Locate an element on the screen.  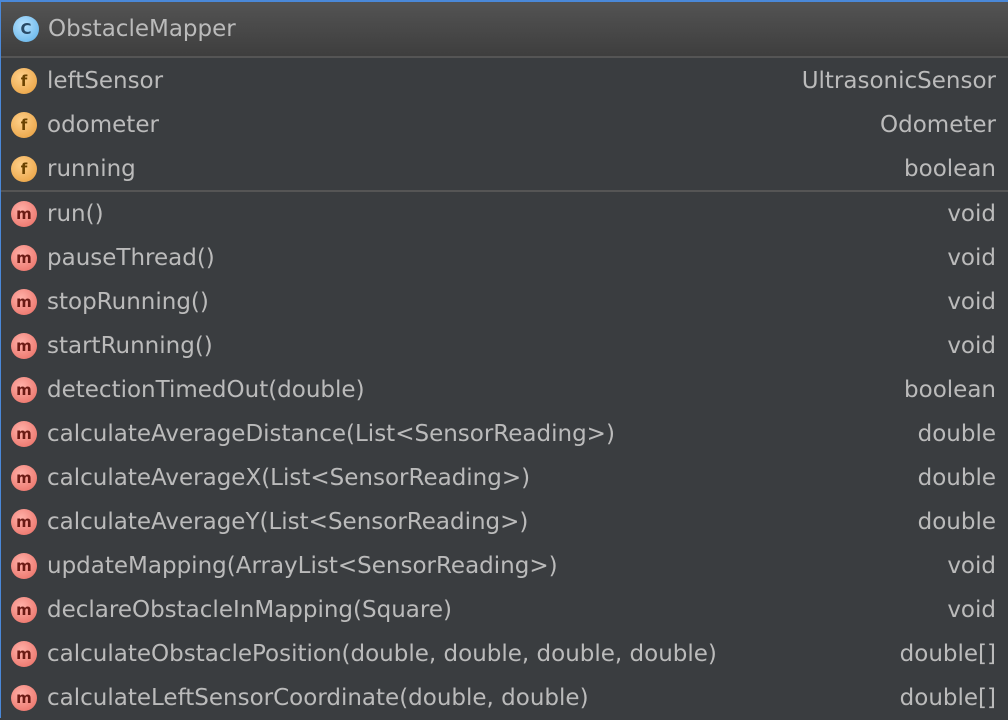
class-name: ObstacleMapper is located at coordinates (142, 29).